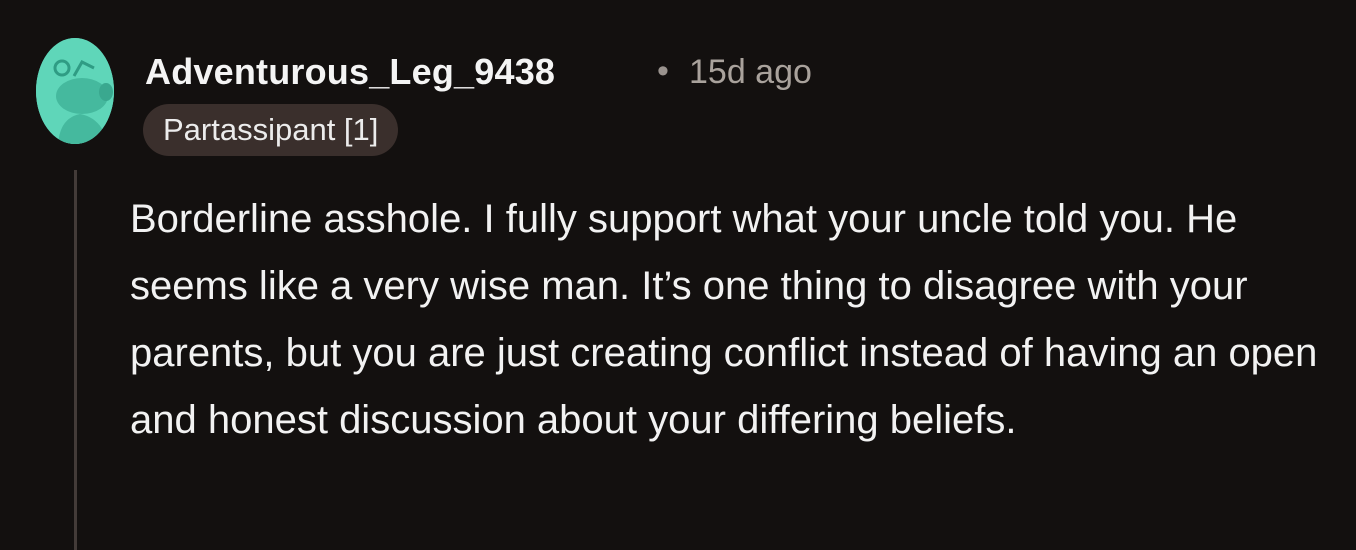  Describe the element at coordinates (75, 360) in the screenshot. I see `thread-collapse-line` at that location.